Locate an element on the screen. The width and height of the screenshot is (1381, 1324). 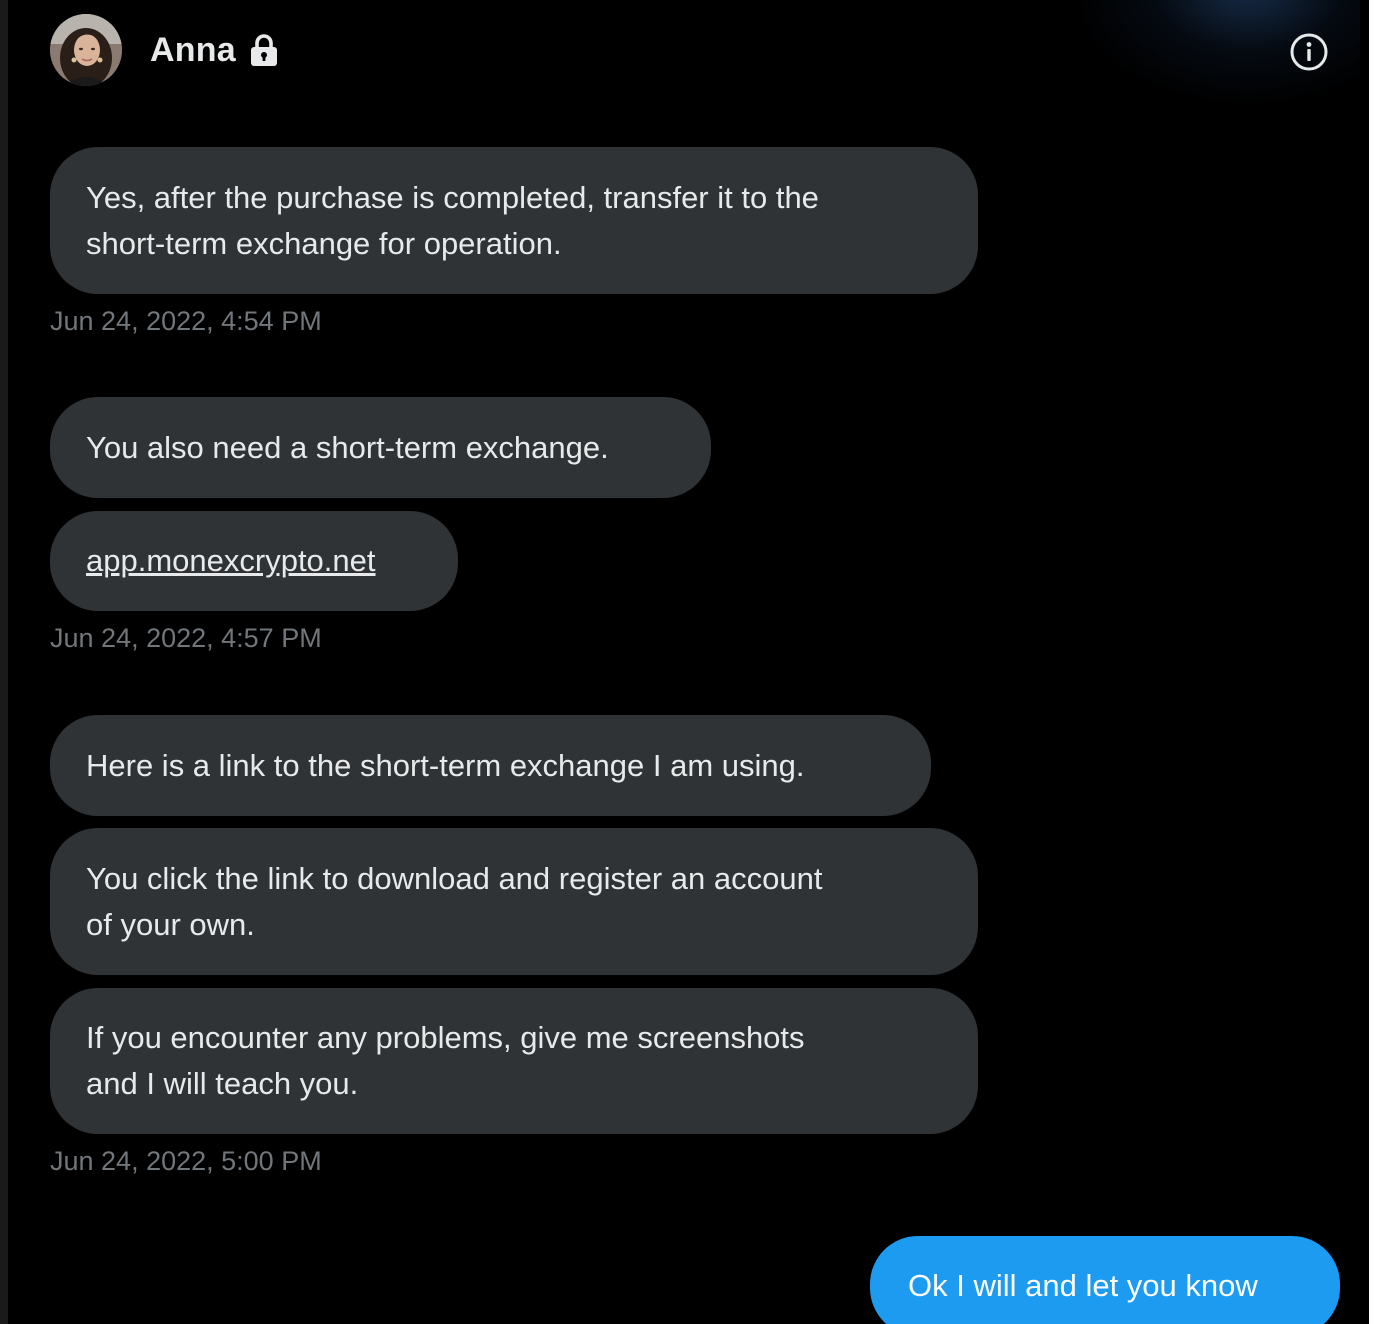
message-link: app.monexcrypto.net is located at coordinates (231, 561).